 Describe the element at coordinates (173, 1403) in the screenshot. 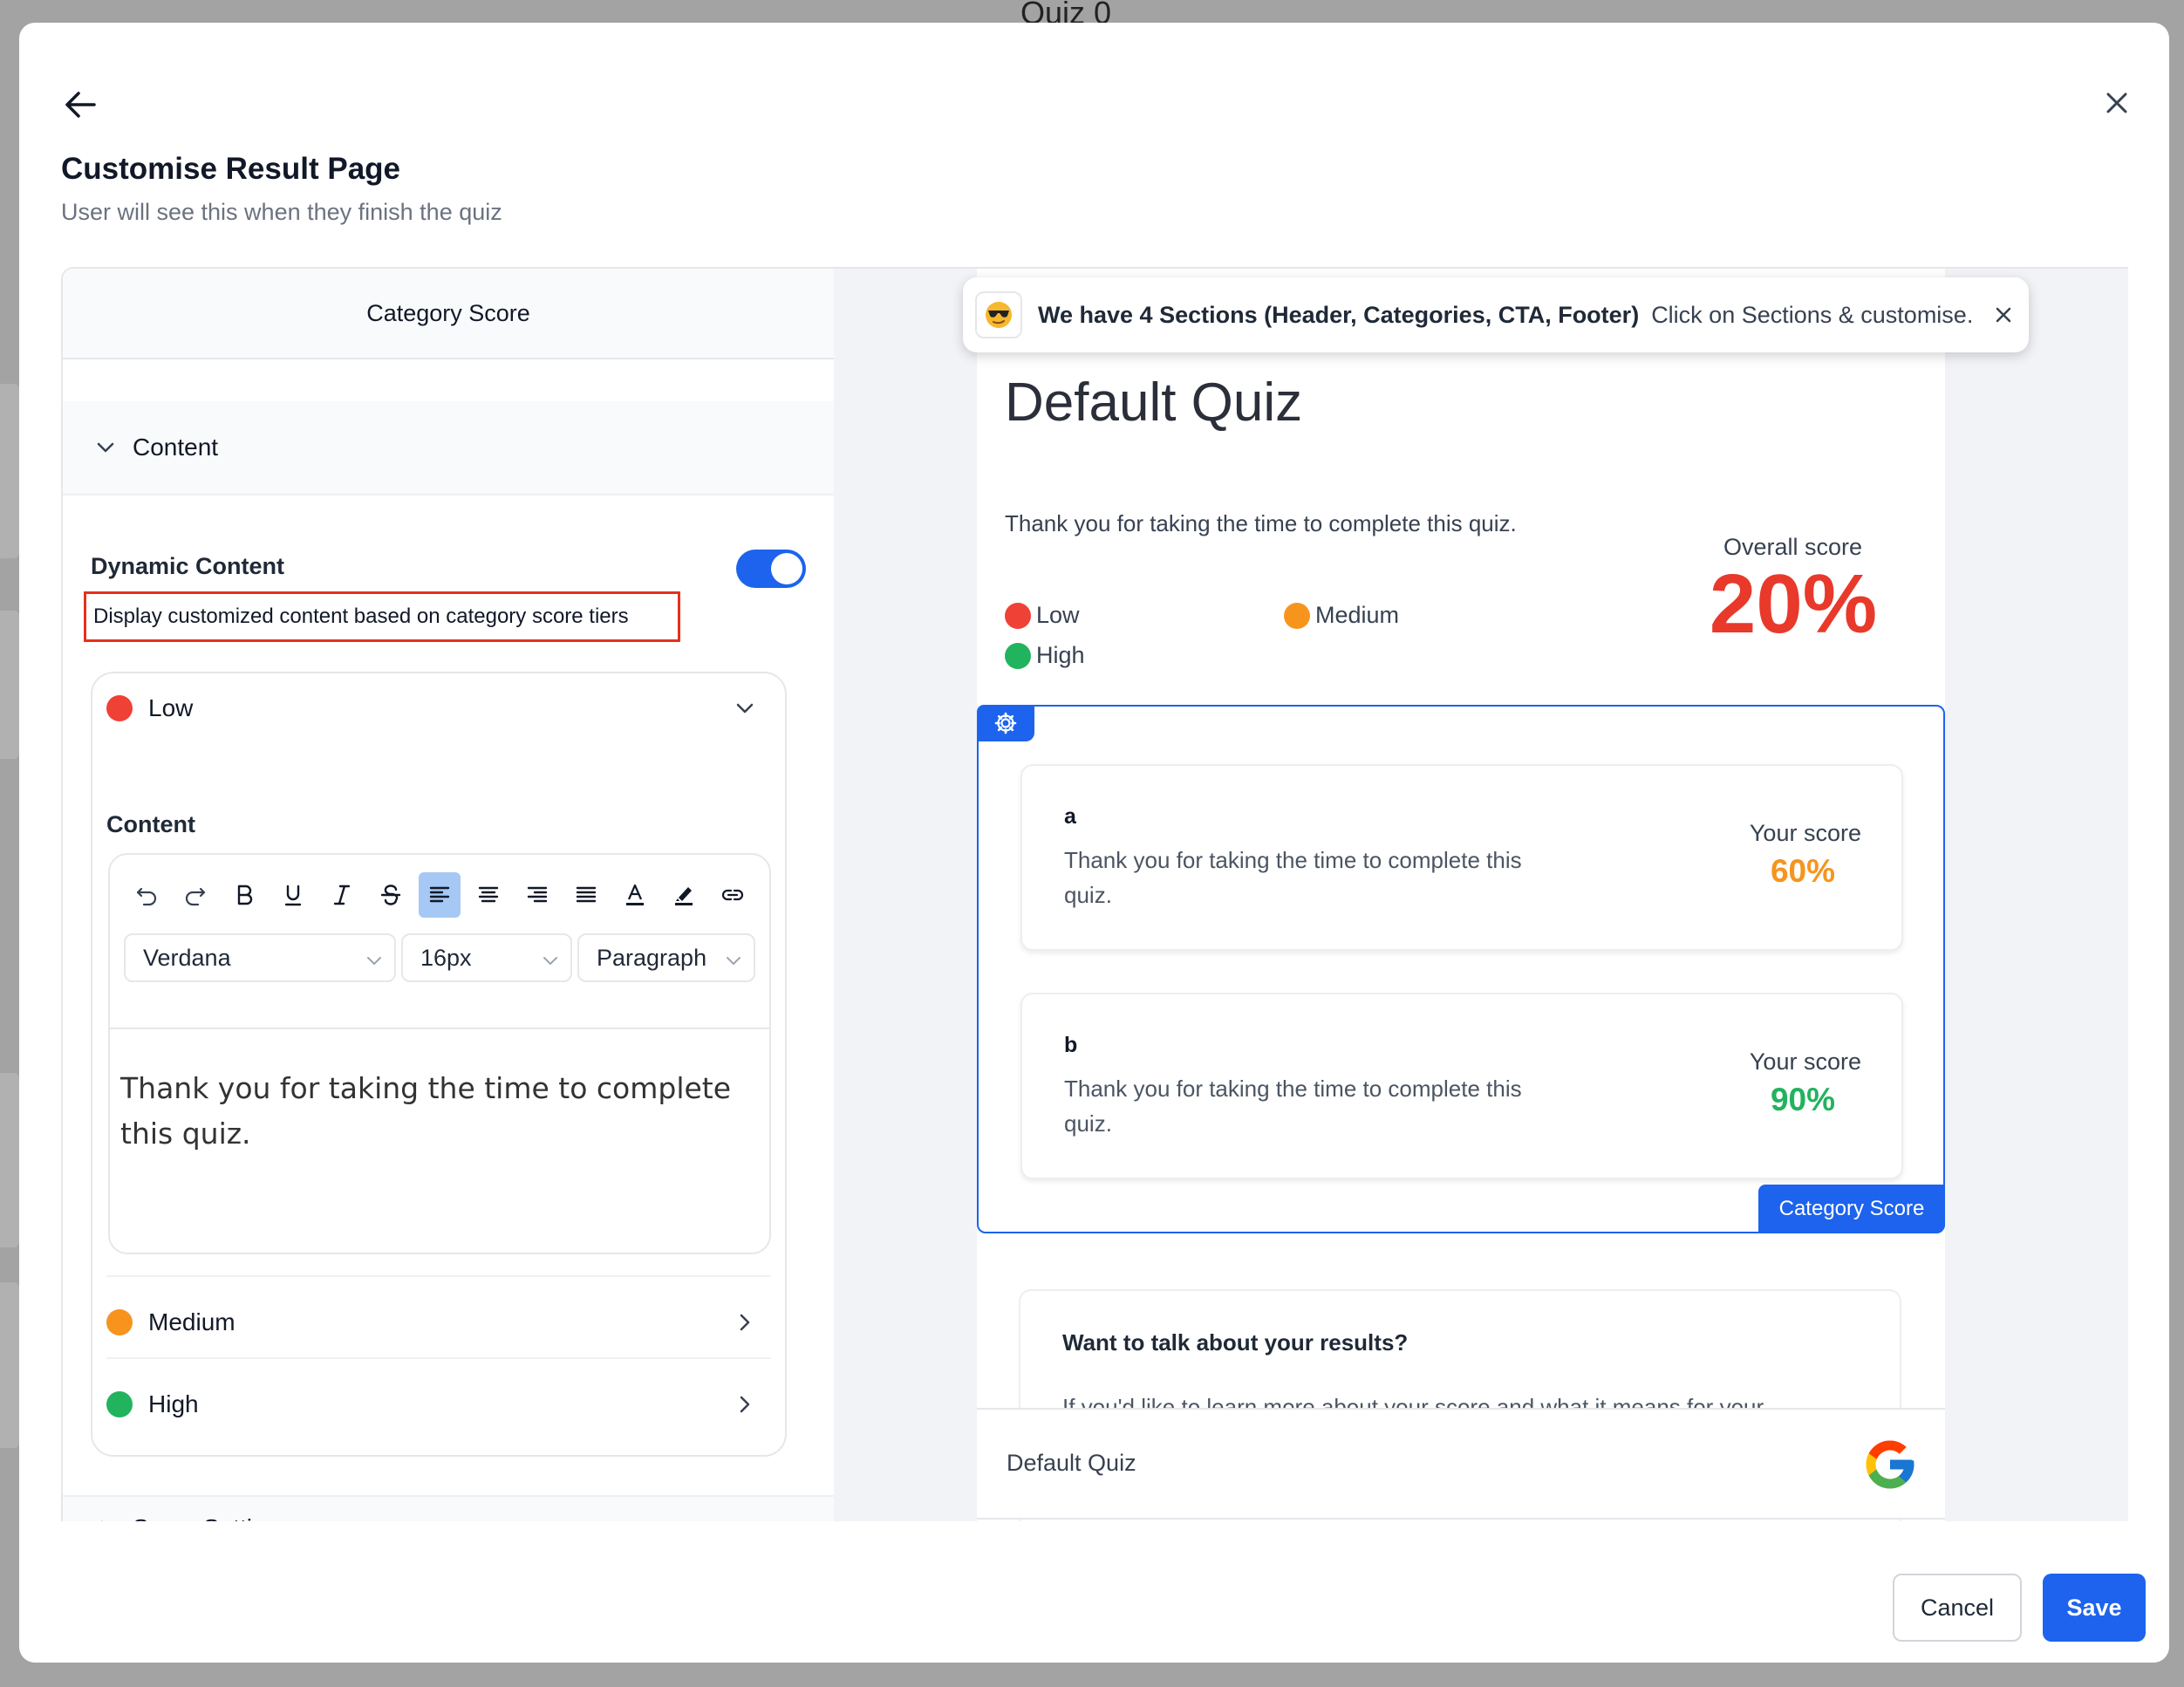

I see `tier-label: High` at that location.